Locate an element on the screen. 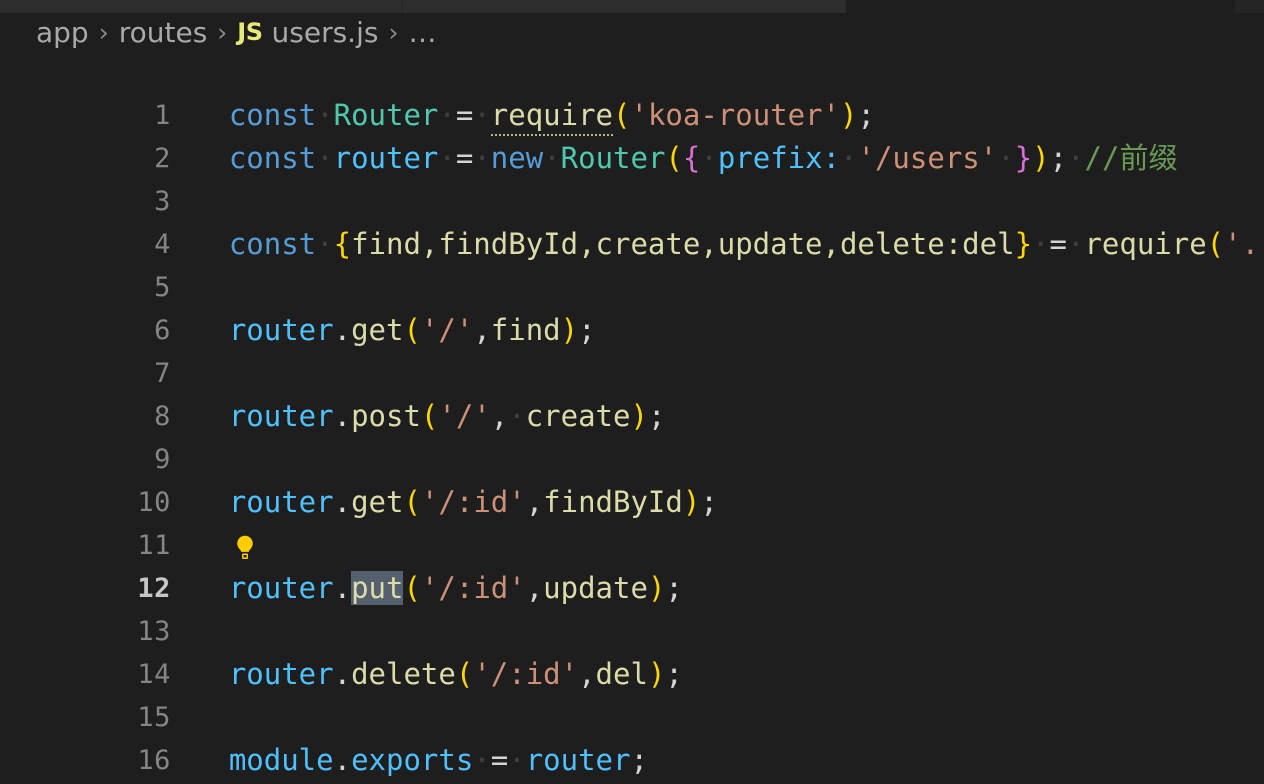  js-file-icon: JS is located at coordinates (250, 32).